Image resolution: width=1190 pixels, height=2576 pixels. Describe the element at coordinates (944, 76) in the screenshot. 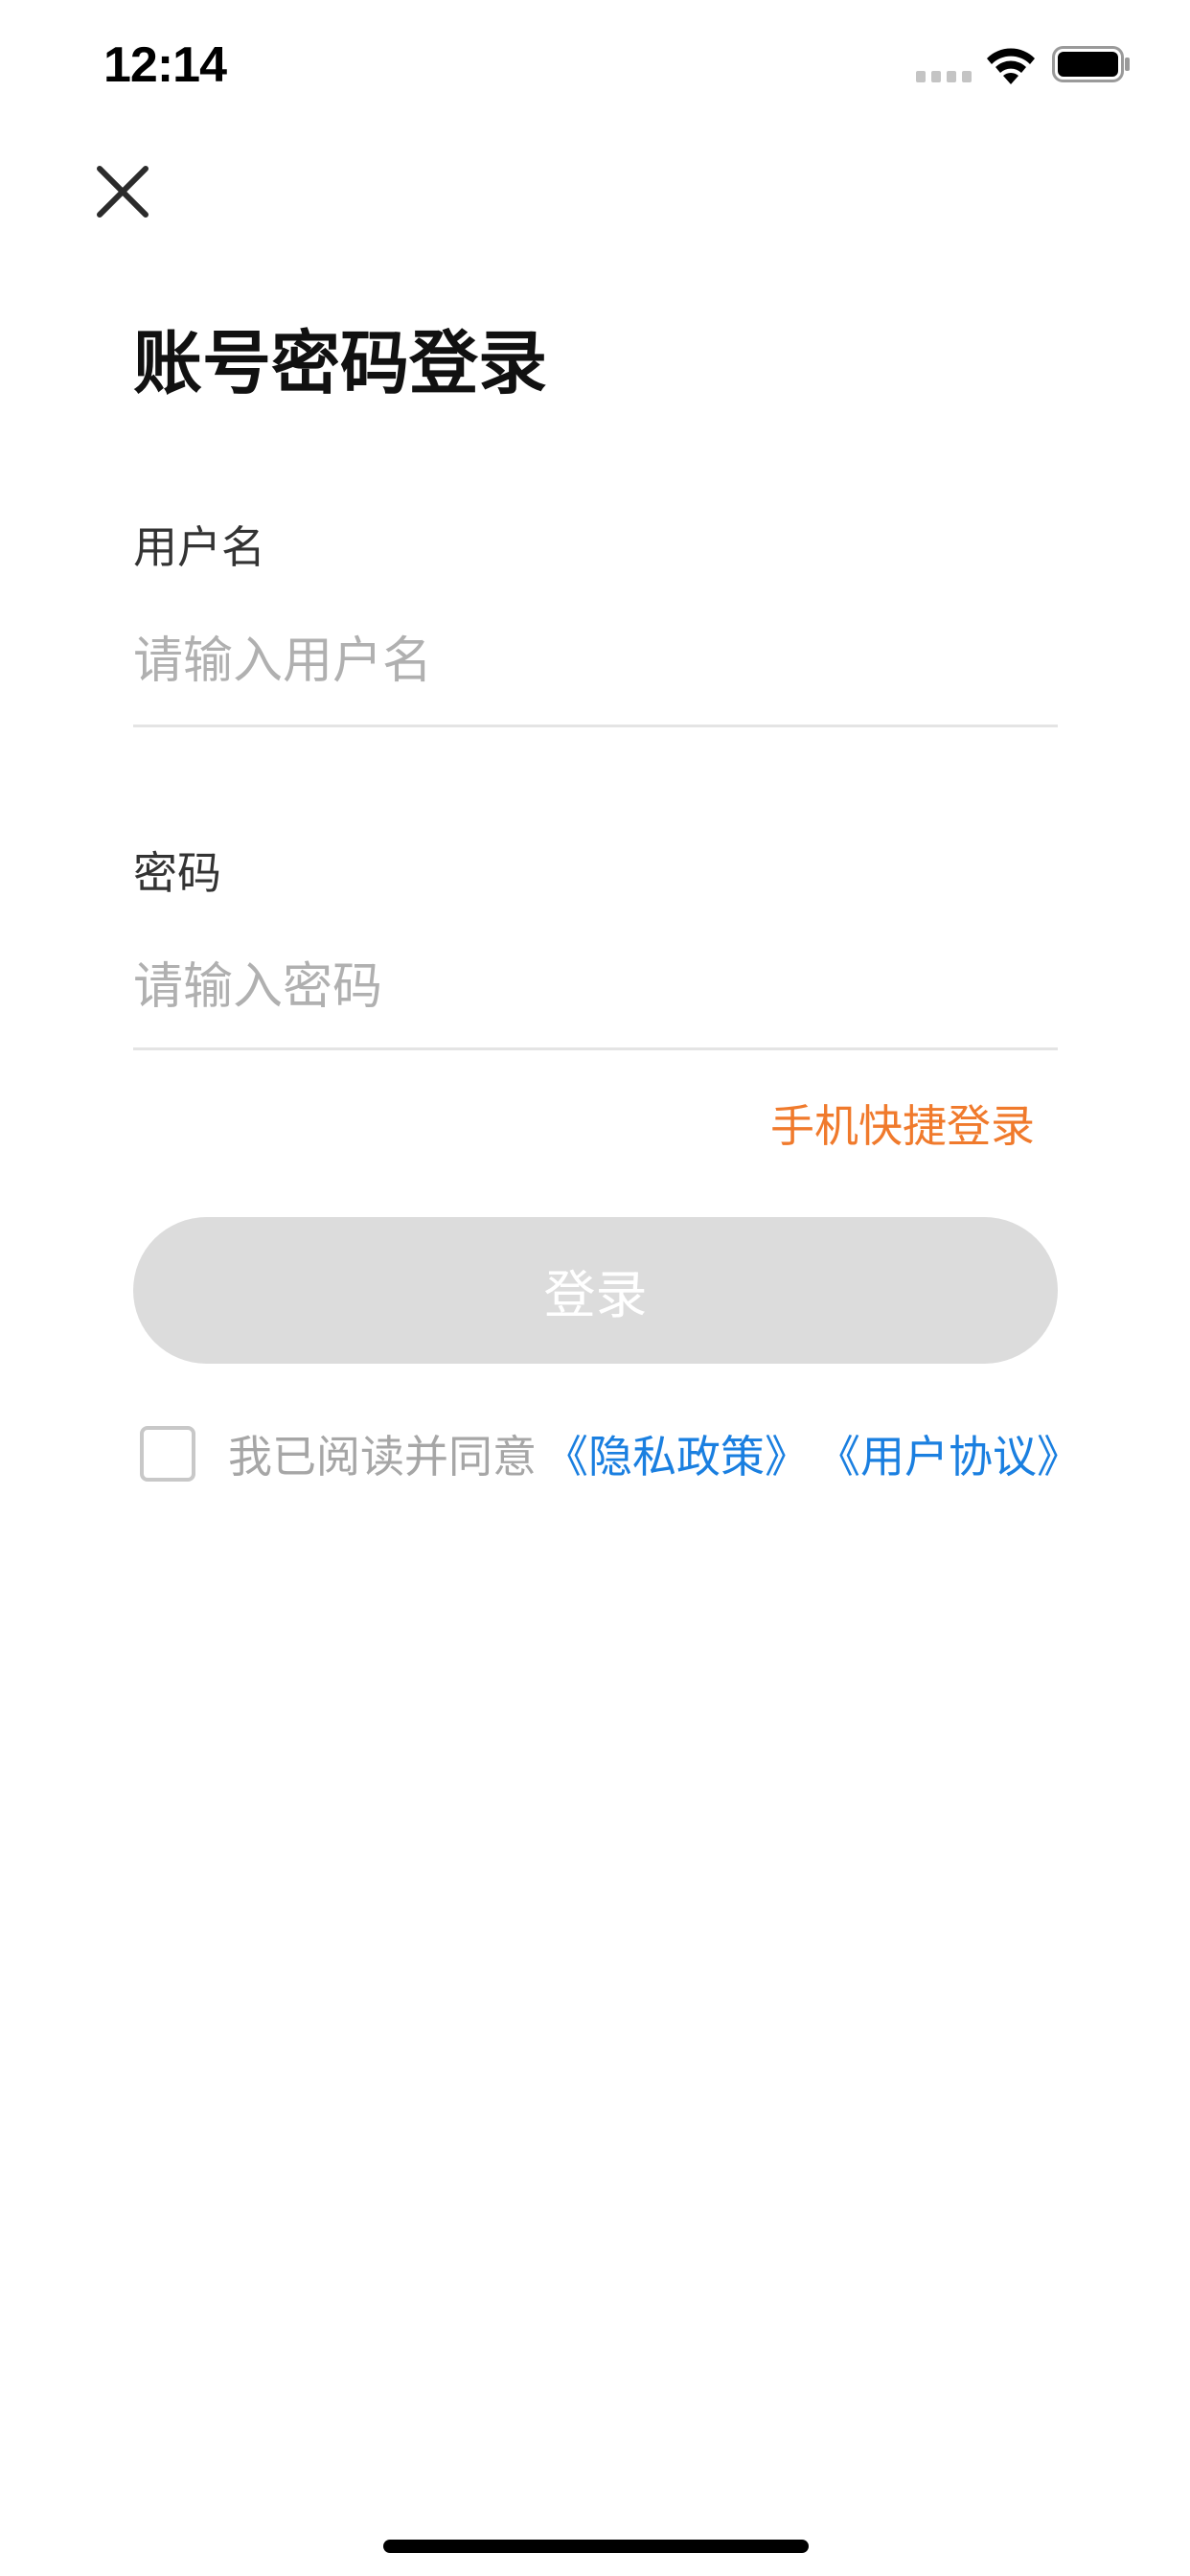

I see `cellular-signal-icon` at that location.